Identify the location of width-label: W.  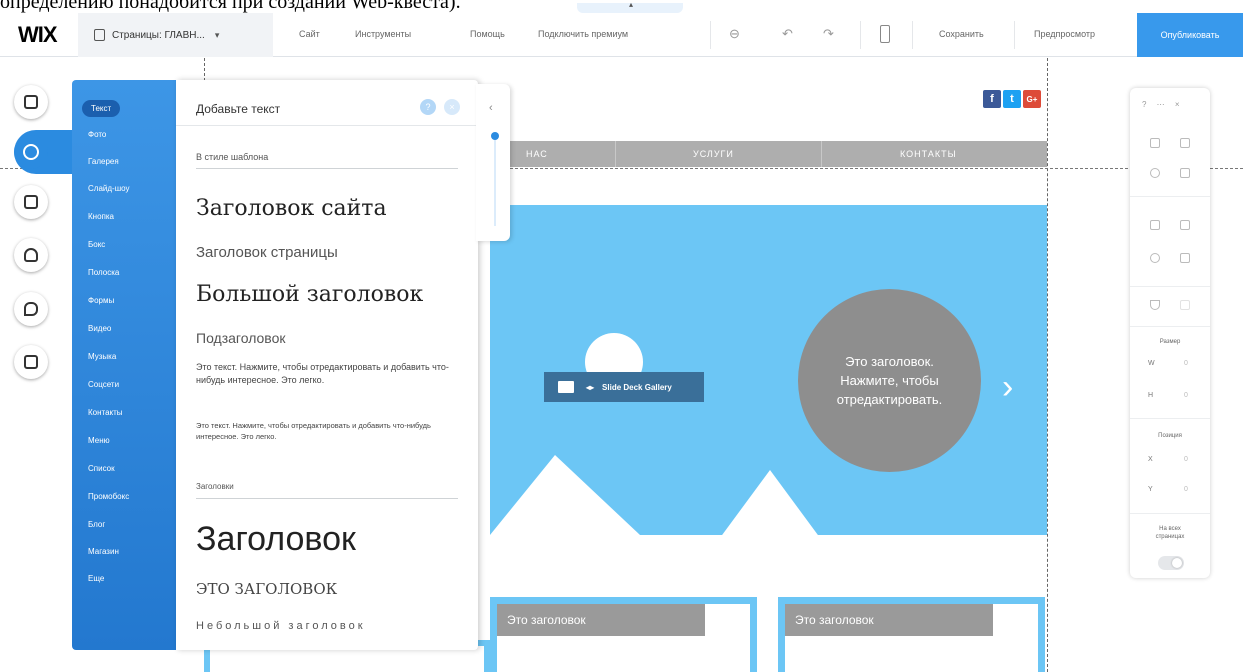
(1151, 363).